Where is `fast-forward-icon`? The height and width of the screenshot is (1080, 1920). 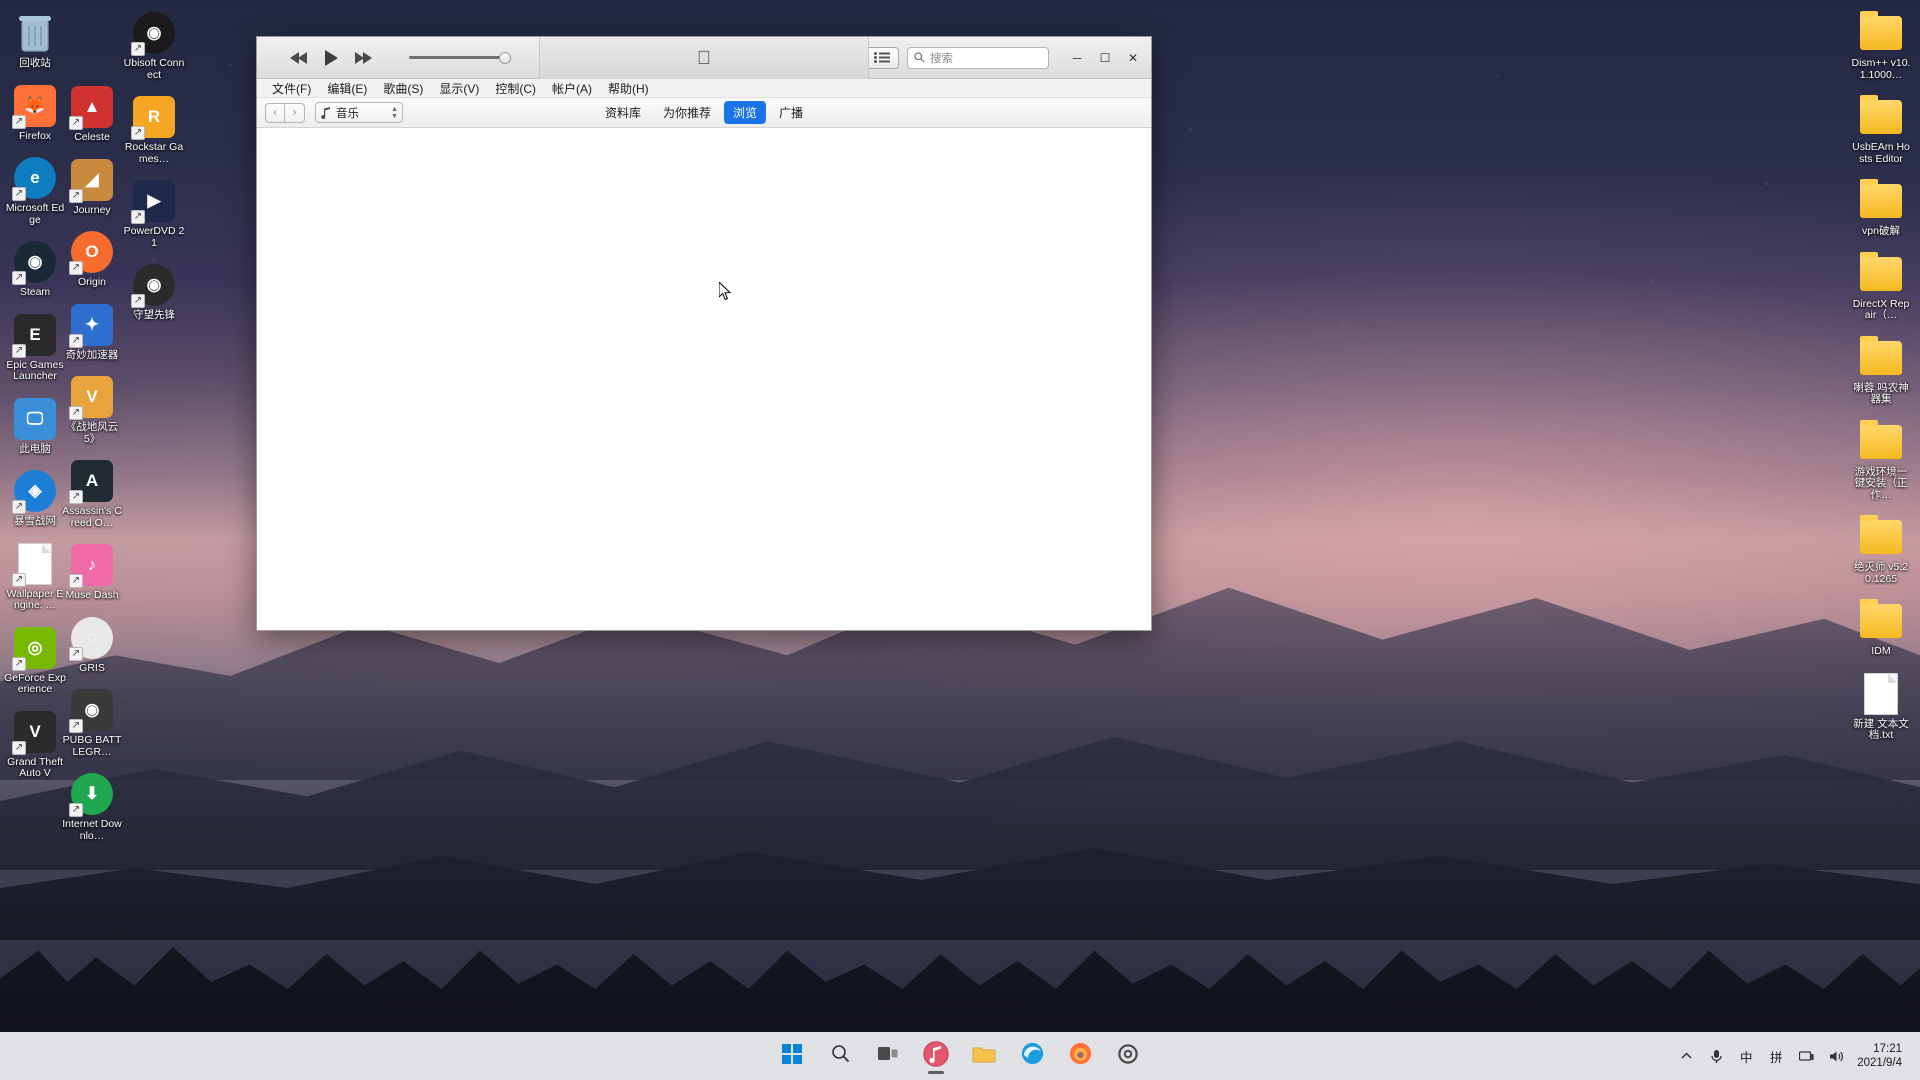 fast-forward-icon is located at coordinates (363, 58).